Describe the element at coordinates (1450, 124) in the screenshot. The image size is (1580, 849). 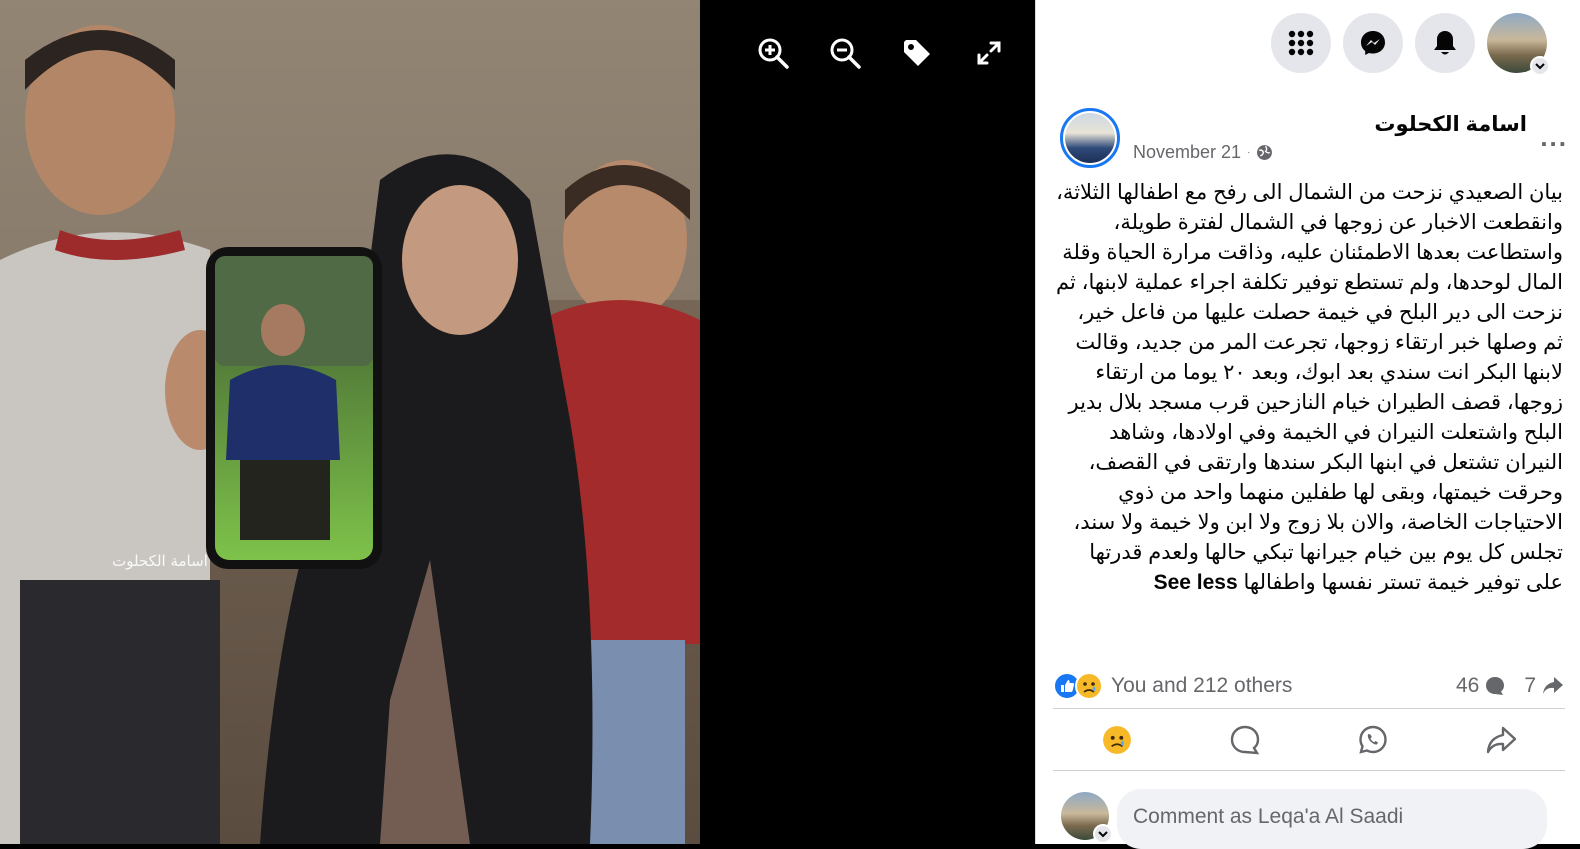
I see `author-name: اسامة الكحلوت` at that location.